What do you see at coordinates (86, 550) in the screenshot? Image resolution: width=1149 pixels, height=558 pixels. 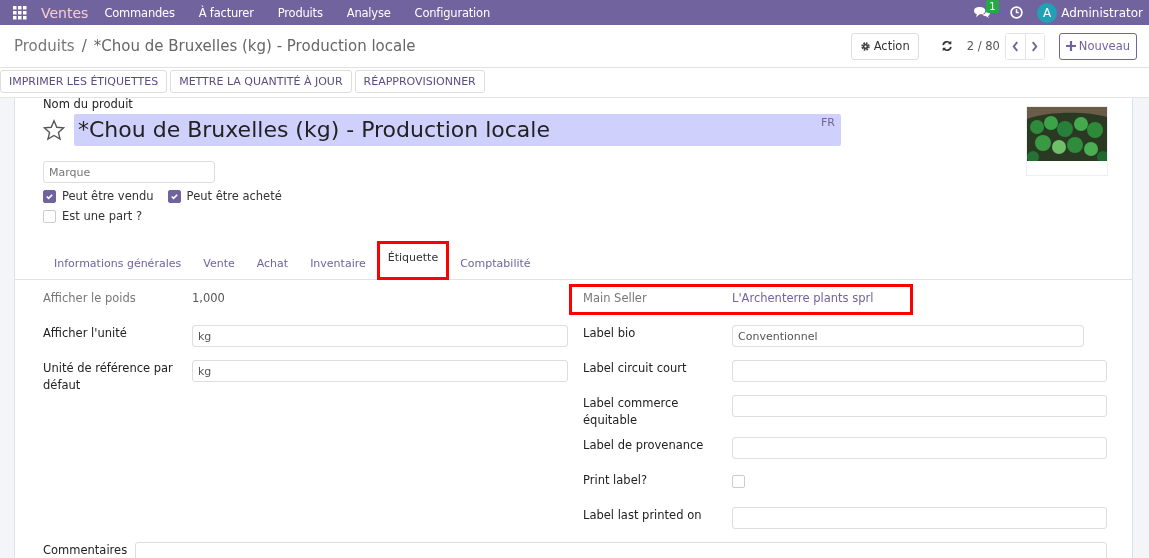 I see `field-label: Commentaires` at bounding box center [86, 550].